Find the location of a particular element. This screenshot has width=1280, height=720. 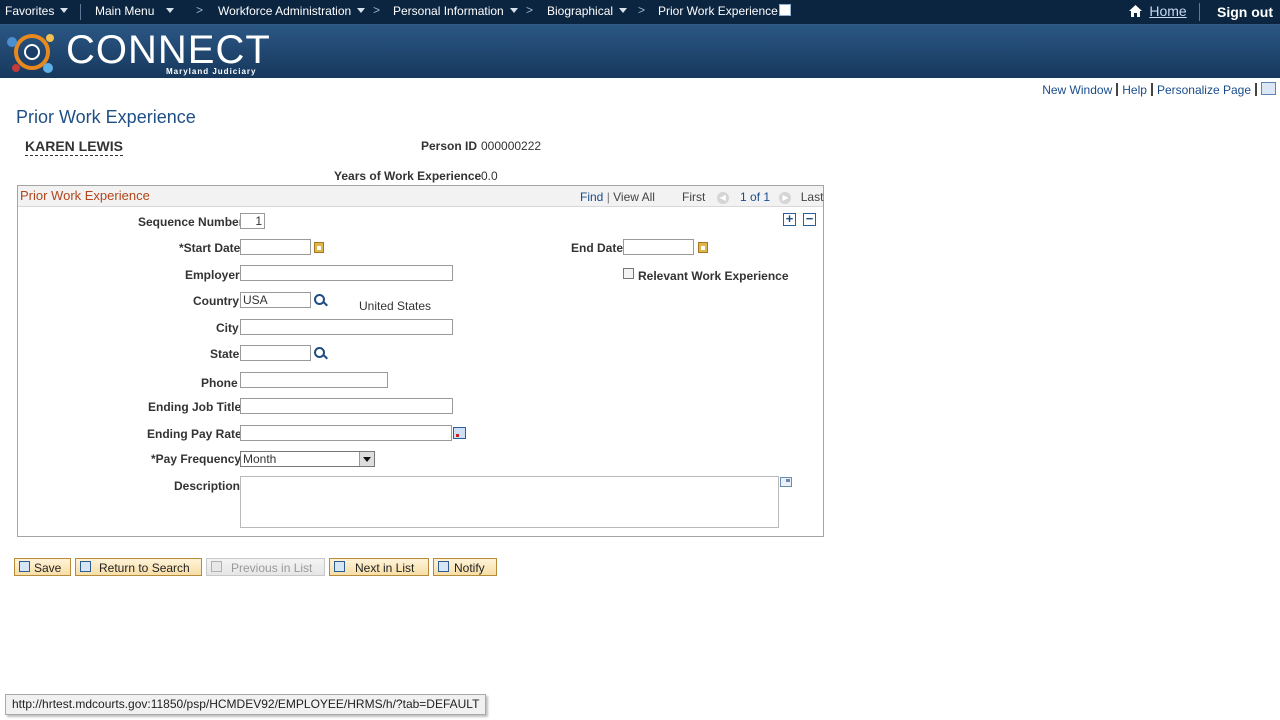

sequence-number-field: 1 is located at coordinates (252, 221).